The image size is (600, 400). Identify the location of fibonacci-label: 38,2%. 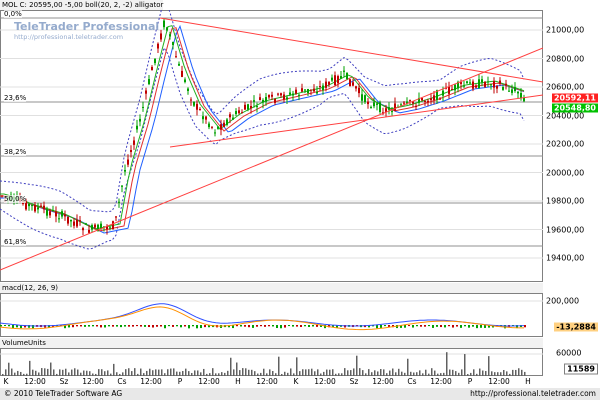
(15, 152).